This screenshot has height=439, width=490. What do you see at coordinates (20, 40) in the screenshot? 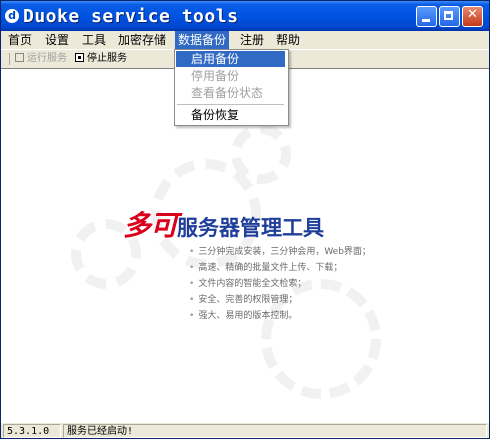
I see `menu-home: 首页` at bounding box center [20, 40].